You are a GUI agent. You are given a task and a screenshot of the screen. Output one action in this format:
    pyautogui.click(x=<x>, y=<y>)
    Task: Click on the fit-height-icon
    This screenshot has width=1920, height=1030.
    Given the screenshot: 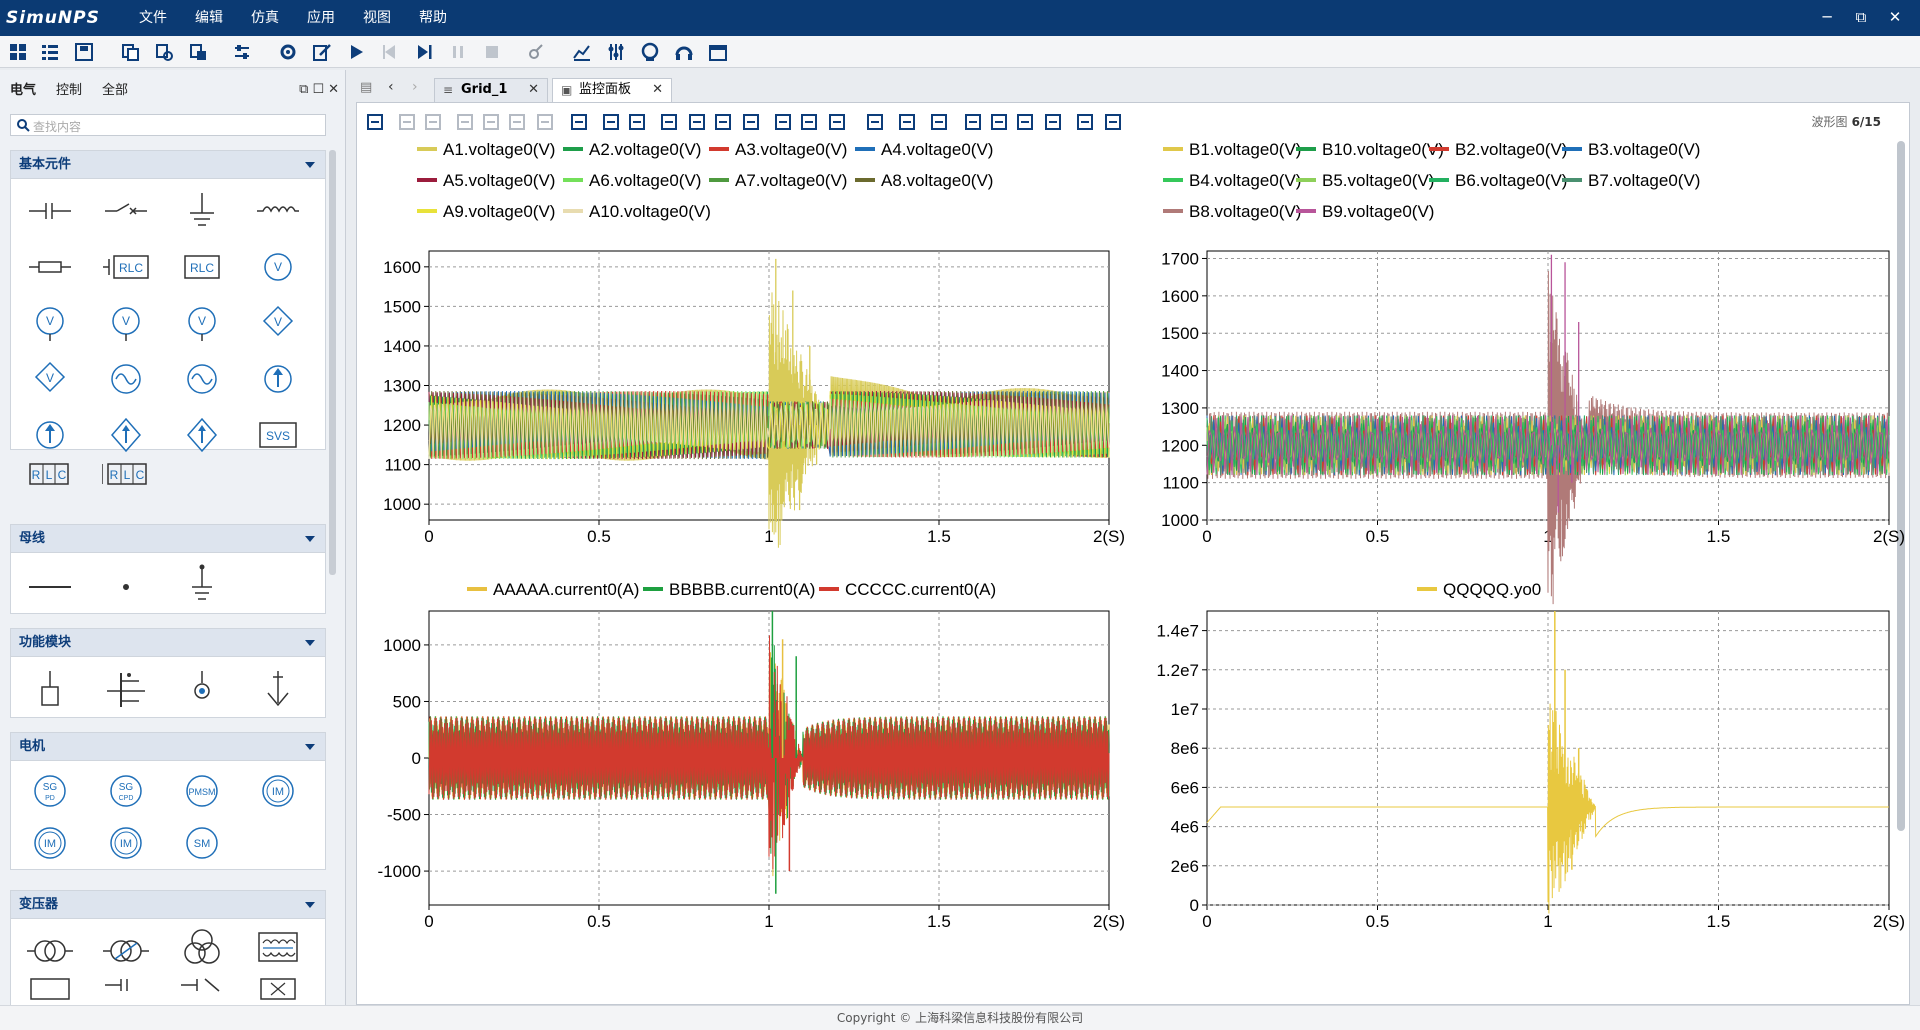 What is the action you would take?
    pyautogui.click(x=751, y=122)
    